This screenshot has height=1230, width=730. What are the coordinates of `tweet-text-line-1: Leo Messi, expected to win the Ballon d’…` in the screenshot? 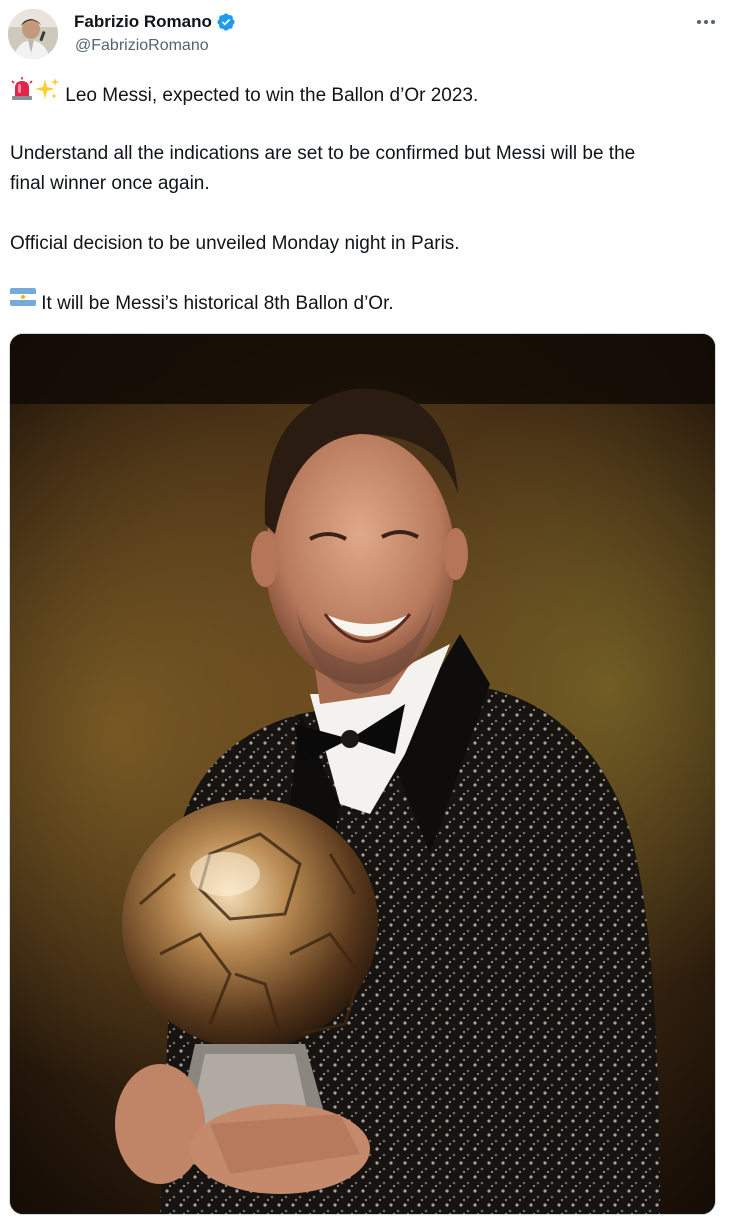 It's located at (366, 95).